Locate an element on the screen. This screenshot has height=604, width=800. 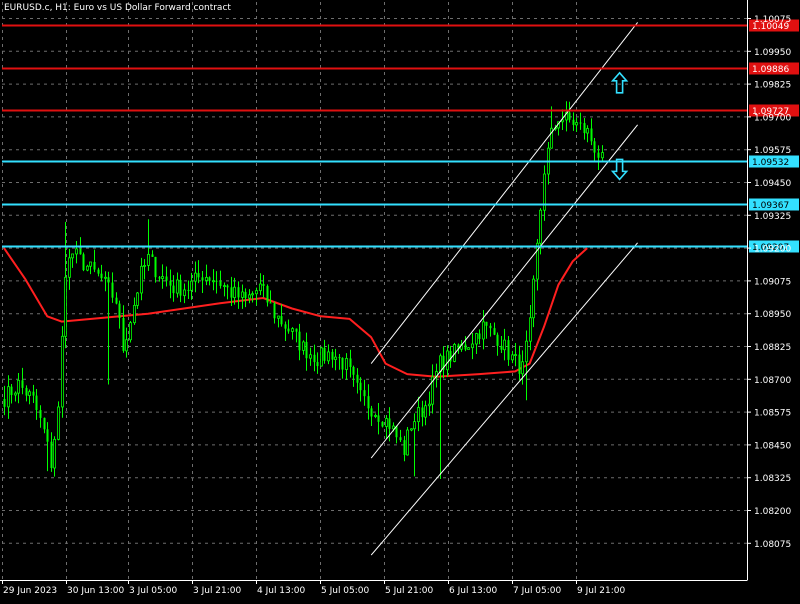
y-tick-label: 1.08825 is located at coordinates (772, 348).